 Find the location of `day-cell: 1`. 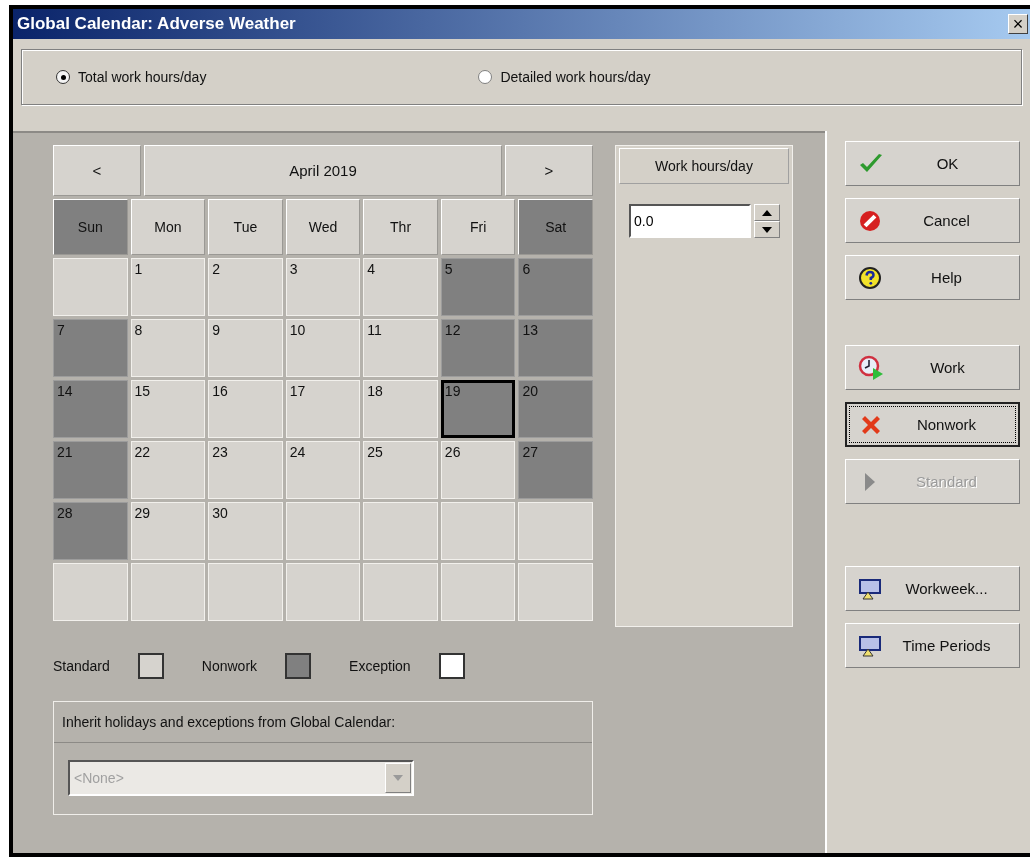

day-cell: 1 is located at coordinates (168, 287).